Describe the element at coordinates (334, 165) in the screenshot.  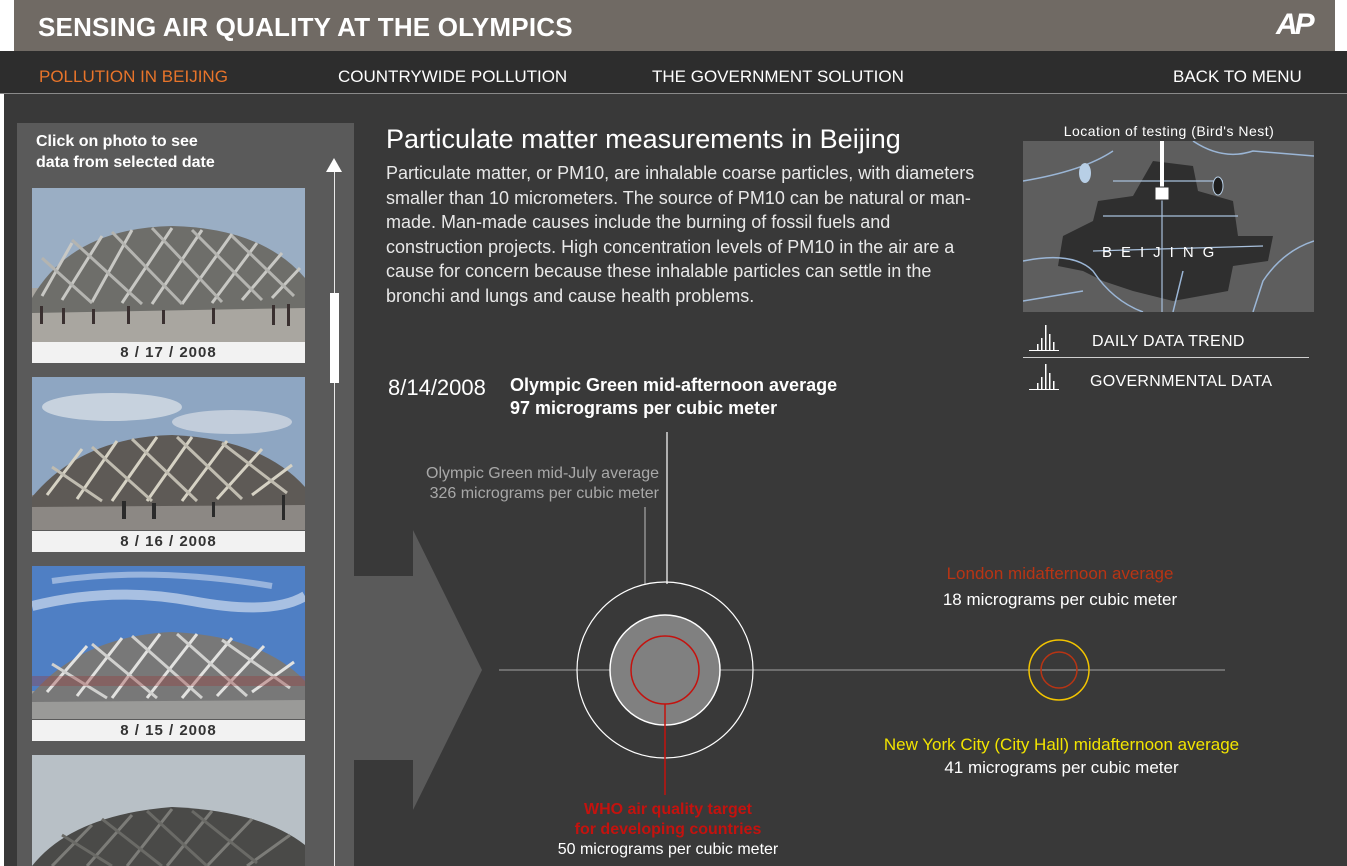
I see `scroll-up-arrow-icon` at that location.